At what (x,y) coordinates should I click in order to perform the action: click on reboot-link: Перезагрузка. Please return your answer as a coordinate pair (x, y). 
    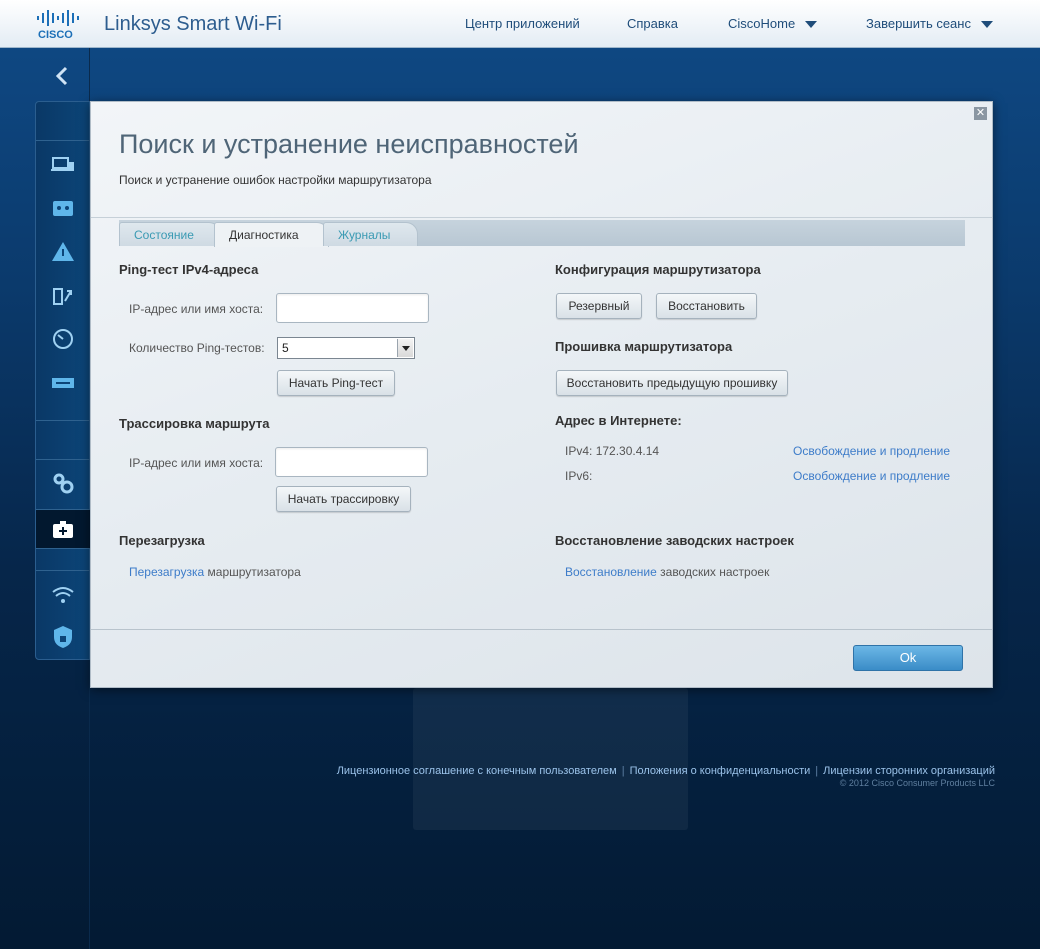
    Looking at the image, I should click on (166, 572).